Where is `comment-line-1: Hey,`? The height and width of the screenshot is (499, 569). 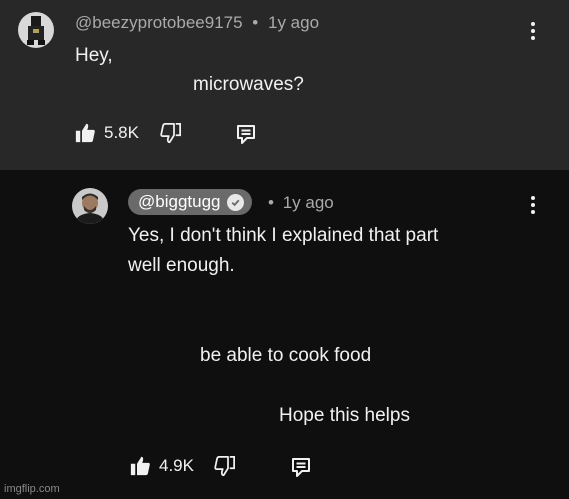
comment-line-1: Hey, is located at coordinates (94, 55).